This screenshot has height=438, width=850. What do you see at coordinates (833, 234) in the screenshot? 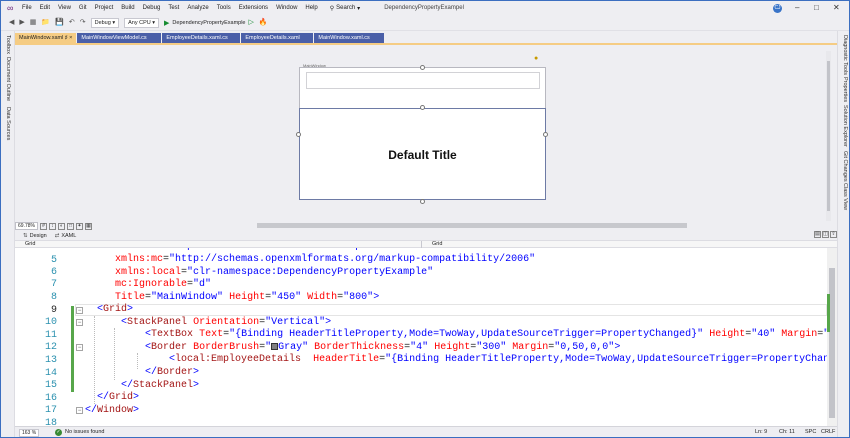
I see `collapse-pane-icon: ⇧` at bounding box center [833, 234].